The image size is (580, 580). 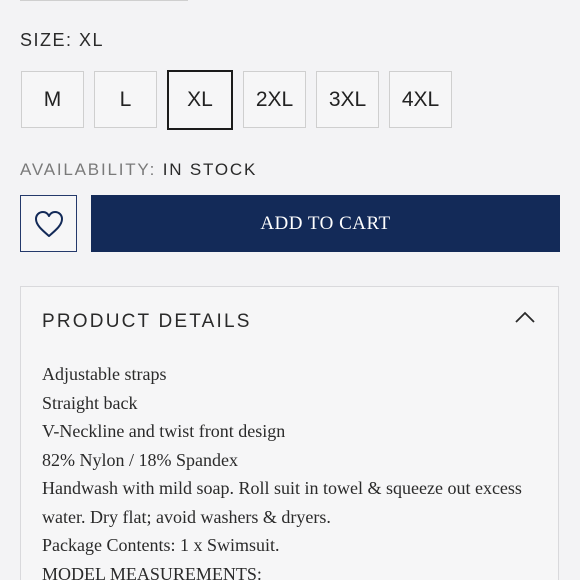 I want to click on availability-status: IN STOCK, so click(x=210, y=169).